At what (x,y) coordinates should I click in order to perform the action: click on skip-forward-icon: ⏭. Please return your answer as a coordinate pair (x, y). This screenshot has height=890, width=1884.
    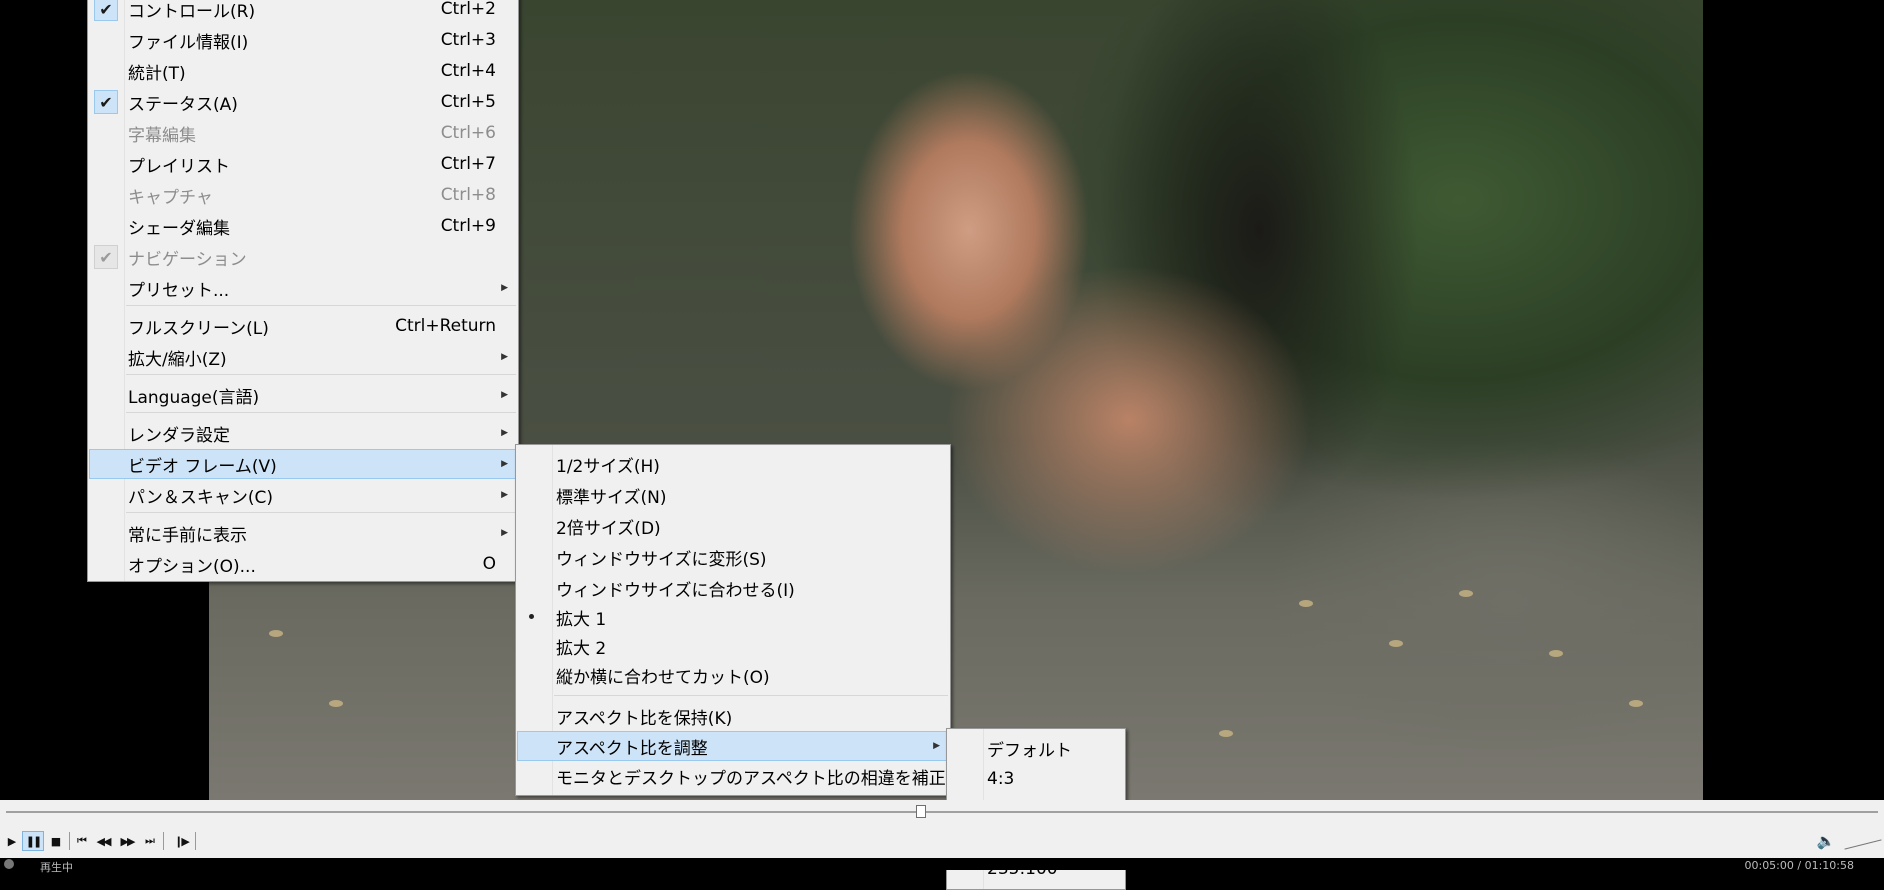
    Looking at the image, I should click on (150, 840).